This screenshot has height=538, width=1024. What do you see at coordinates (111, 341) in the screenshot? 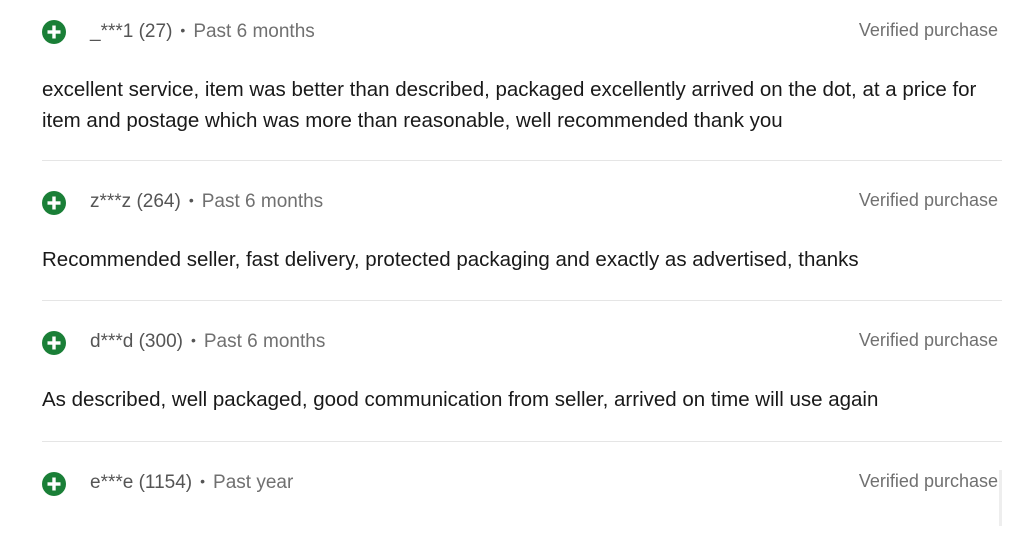
I see `username: d***d` at bounding box center [111, 341].